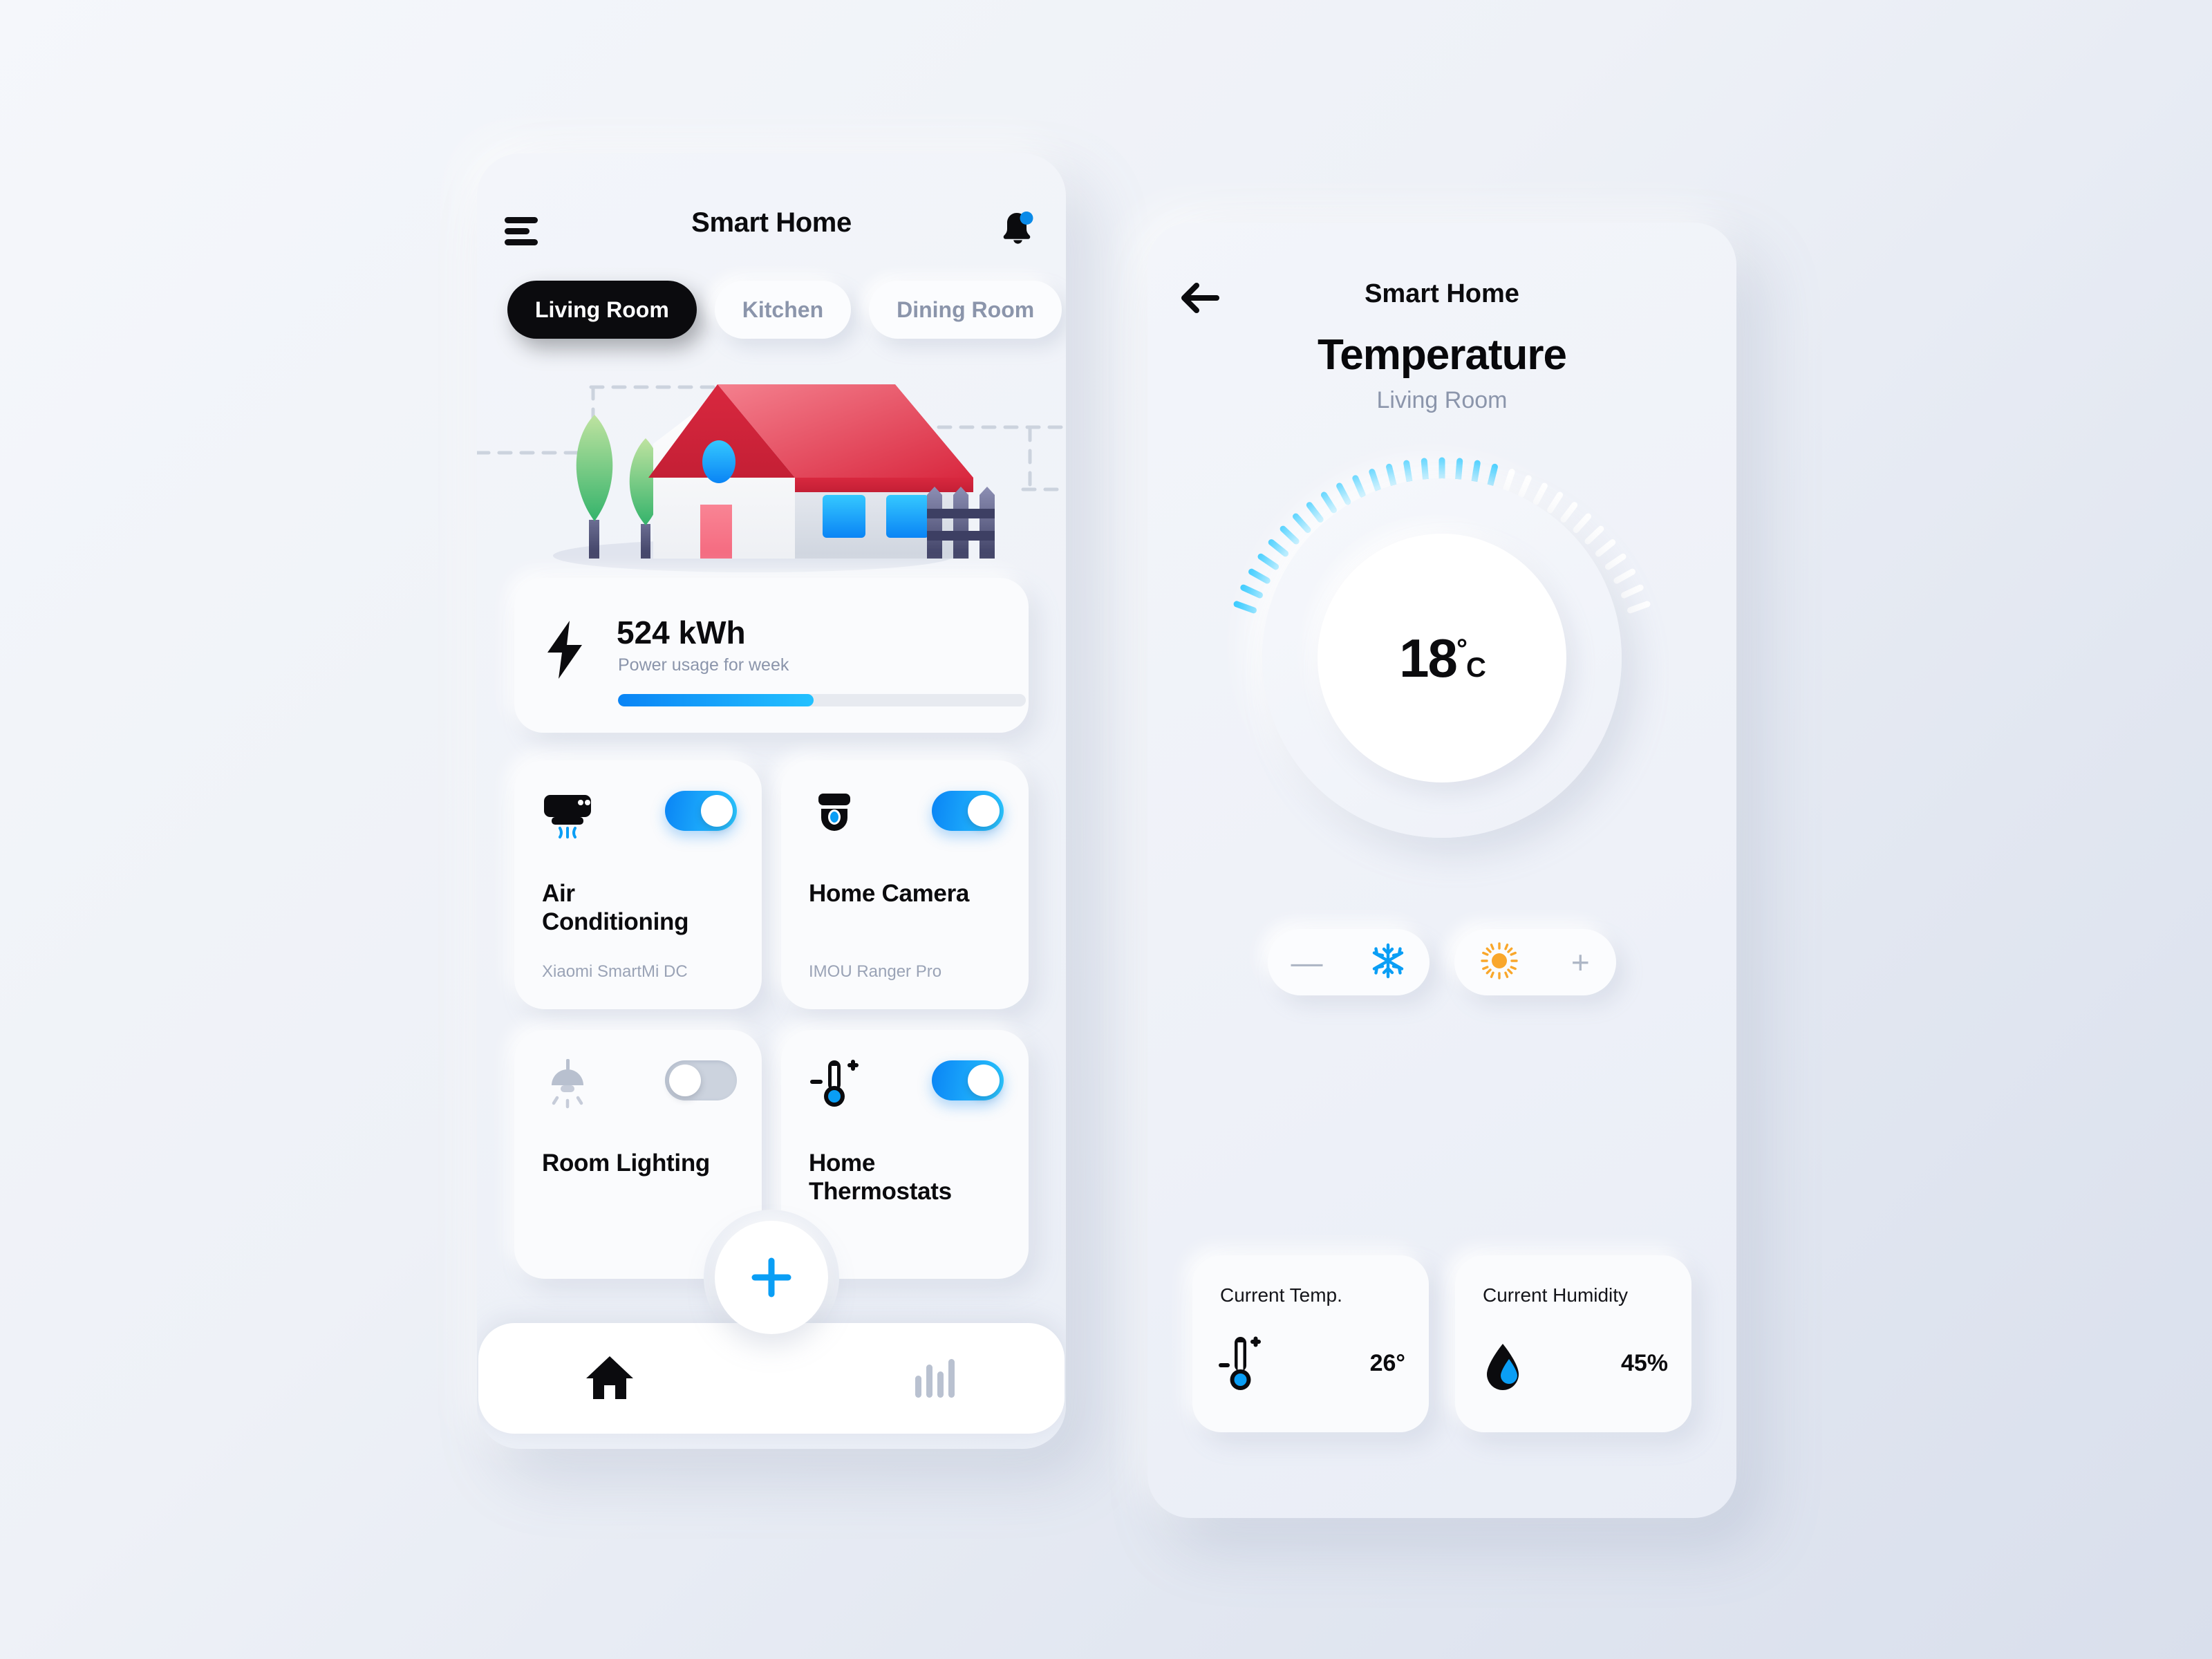 Image resolution: width=2212 pixels, height=1659 pixels. What do you see at coordinates (1388, 962) in the screenshot?
I see `snowflake-icon` at bounding box center [1388, 962].